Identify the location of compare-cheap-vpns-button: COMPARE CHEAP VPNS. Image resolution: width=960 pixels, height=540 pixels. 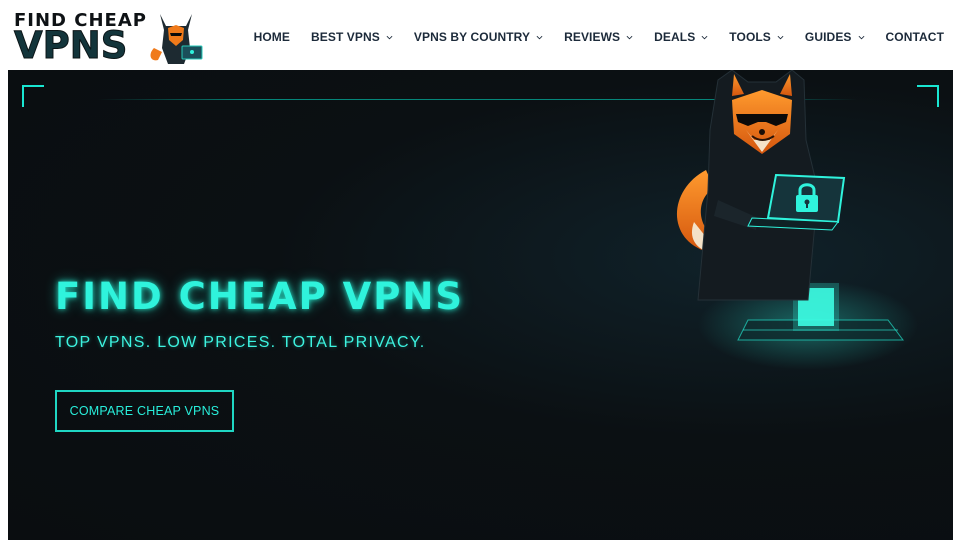
(144, 411).